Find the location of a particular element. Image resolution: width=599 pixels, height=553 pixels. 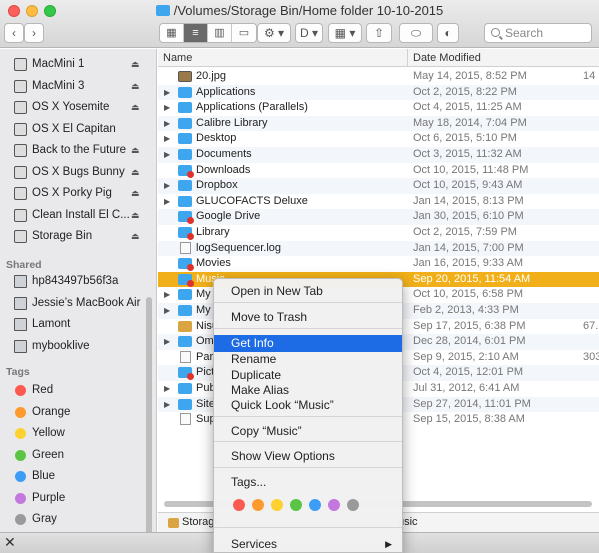

file-row: ▶ Desktop Oct 6, 2015, 5:10 PM is located at coordinates (378, 139).